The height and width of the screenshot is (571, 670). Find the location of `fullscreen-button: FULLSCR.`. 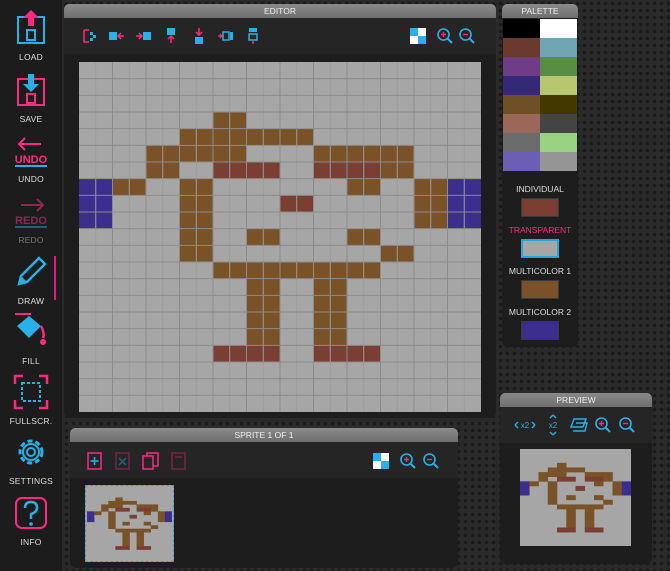

fullscreen-button: FULLSCR. is located at coordinates (31, 395).